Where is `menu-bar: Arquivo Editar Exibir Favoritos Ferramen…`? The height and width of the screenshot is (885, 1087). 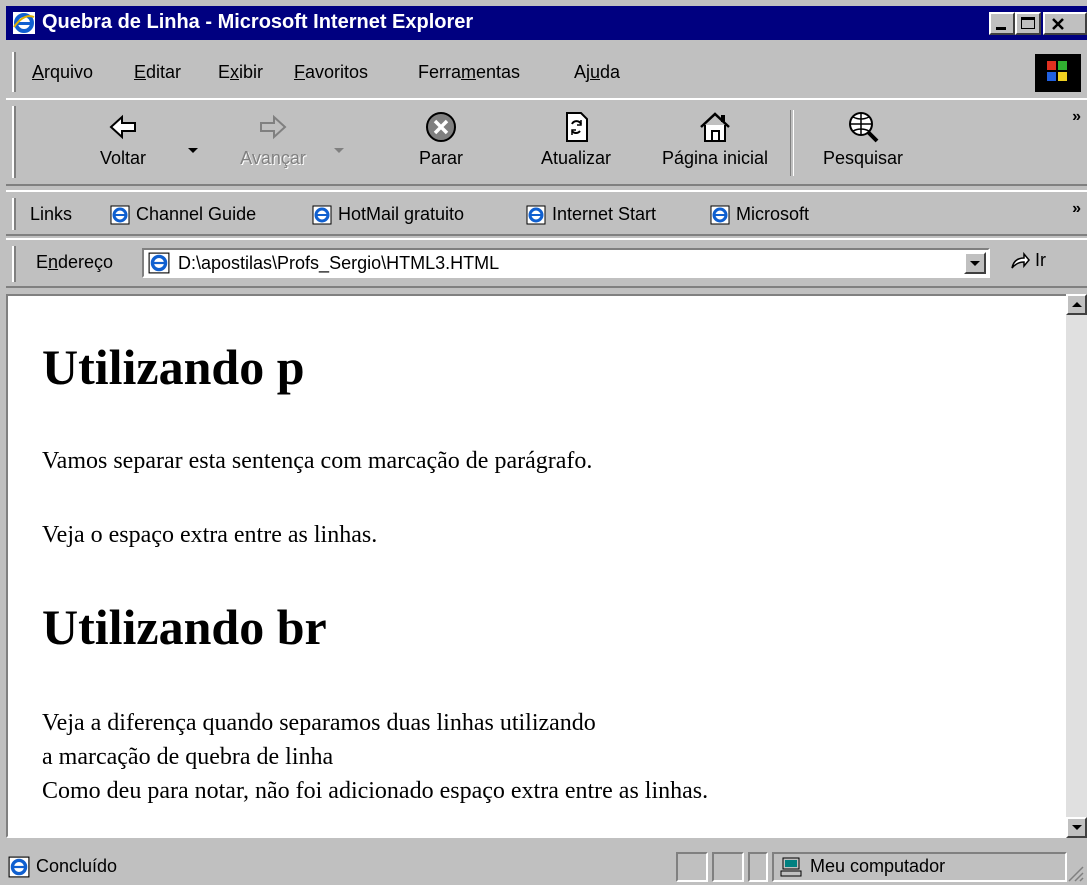
menu-bar: Arquivo Editar Exibir Favoritos Ferramen… is located at coordinates (546, 70).